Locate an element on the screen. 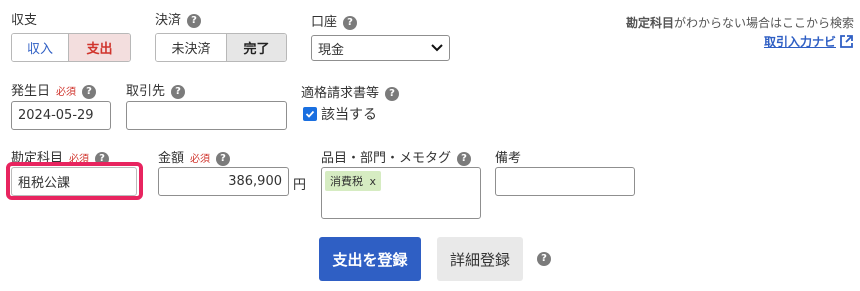  account-help-icon: ? is located at coordinates (350, 22).